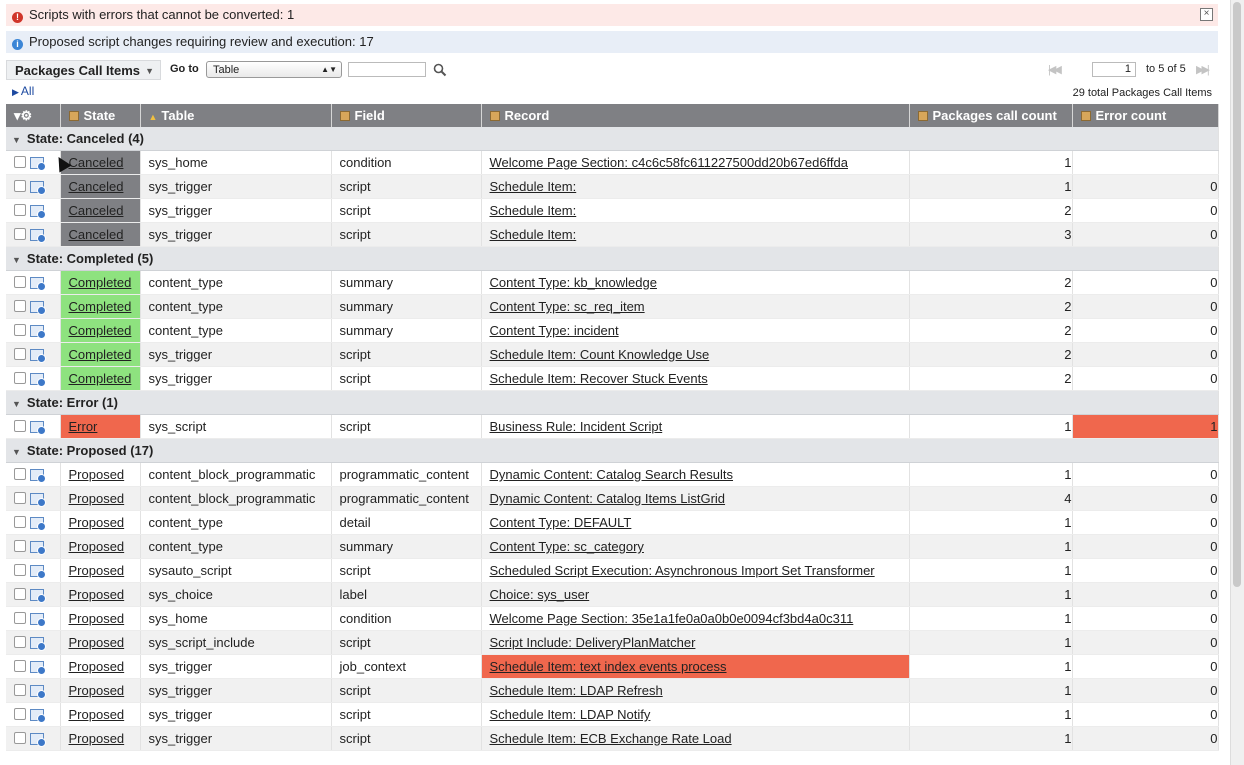 This screenshot has width=1244, height=765. I want to click on gear-icon: ▾⚙, so click(23, 115).